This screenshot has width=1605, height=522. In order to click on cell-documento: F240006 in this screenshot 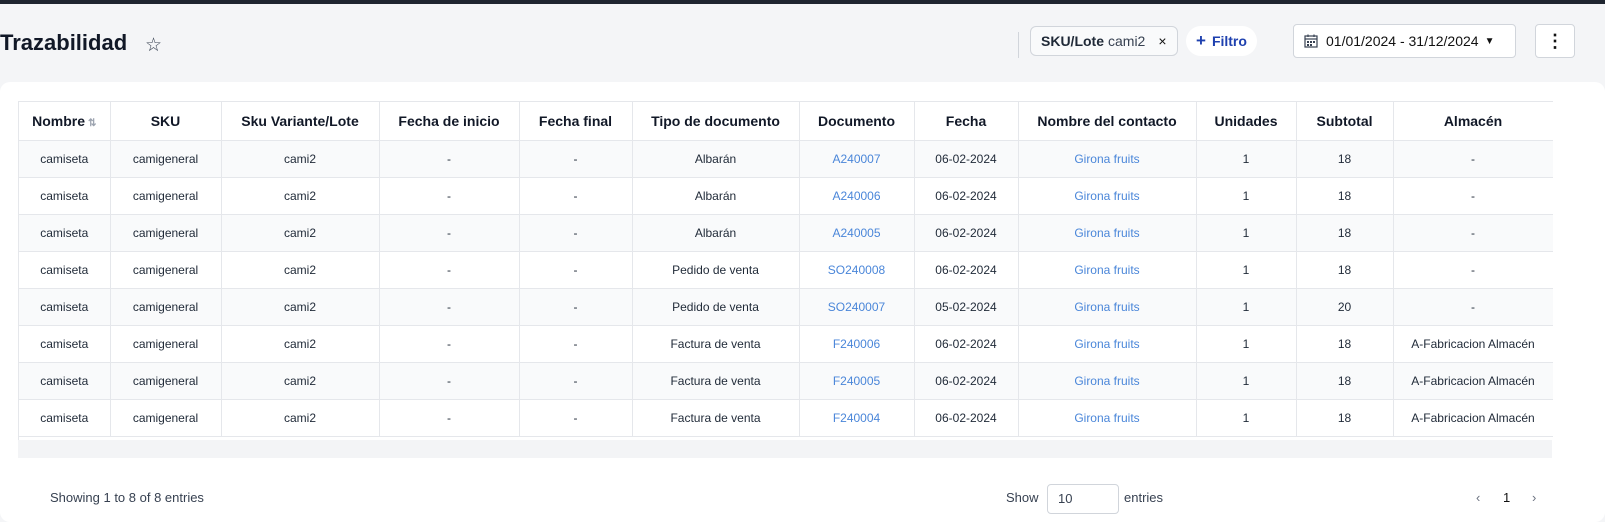, I will do `click(857, 344)`.